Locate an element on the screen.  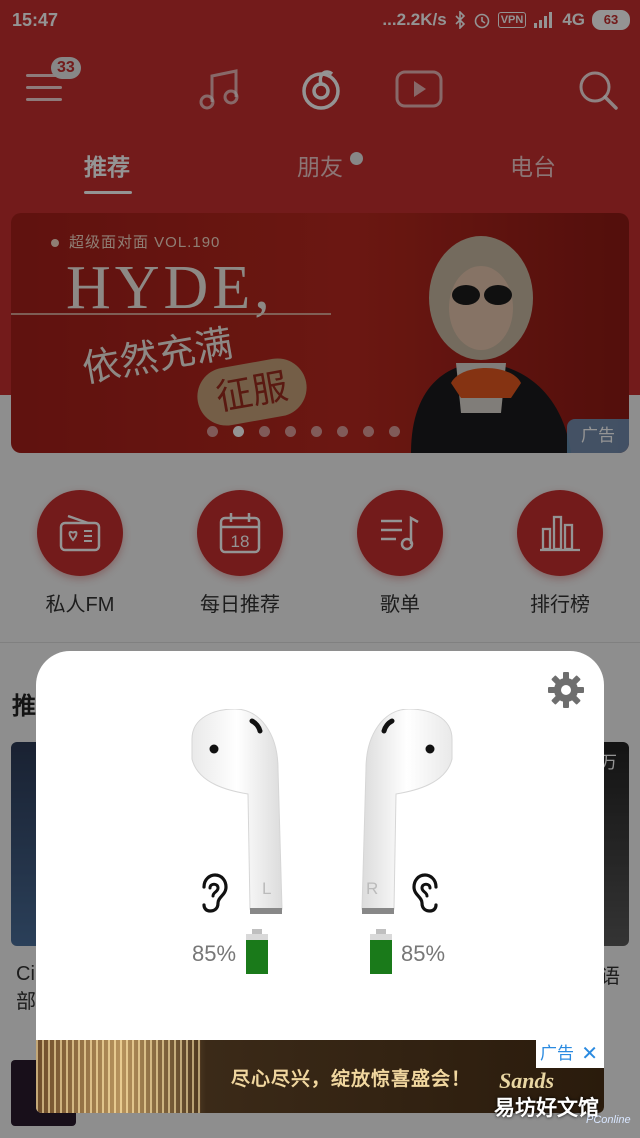
right-pod-letter: R is located at coordinates (372, 888).